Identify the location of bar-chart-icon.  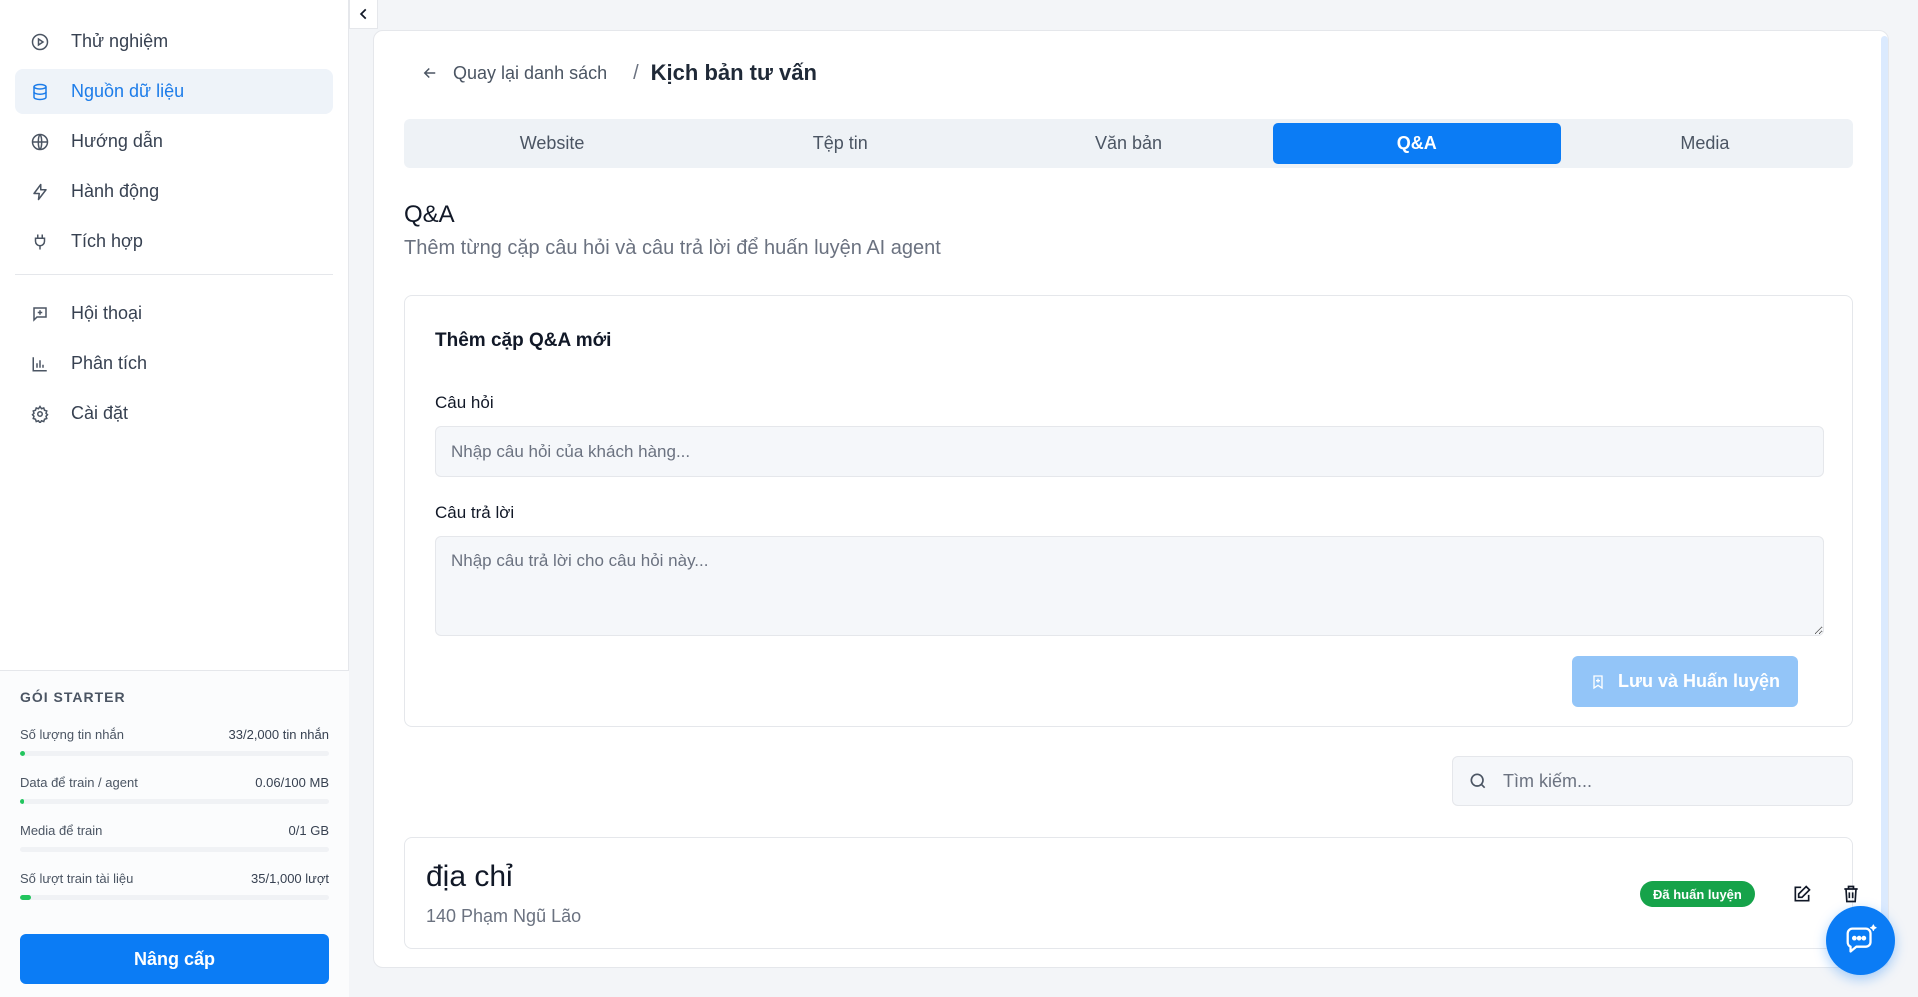
(40, 364).